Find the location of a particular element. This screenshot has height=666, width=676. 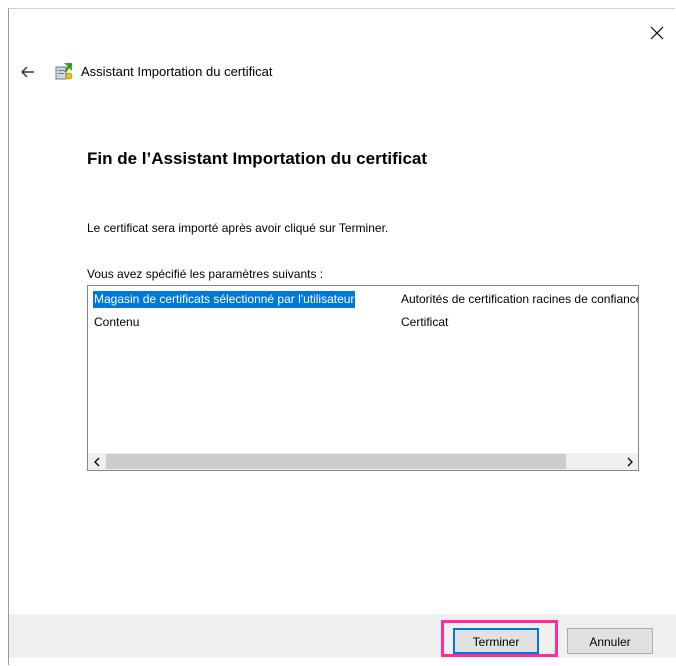

setting-name: Contenu is located at coordinates (117, 322).